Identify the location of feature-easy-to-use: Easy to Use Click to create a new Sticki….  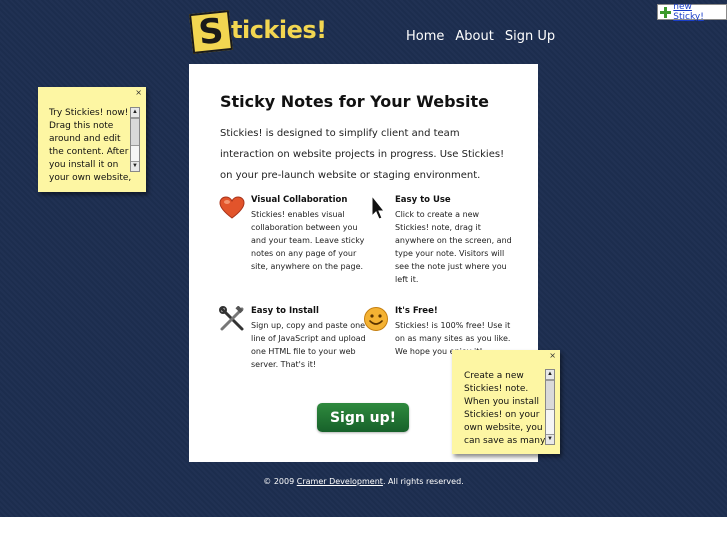
(443, 240).